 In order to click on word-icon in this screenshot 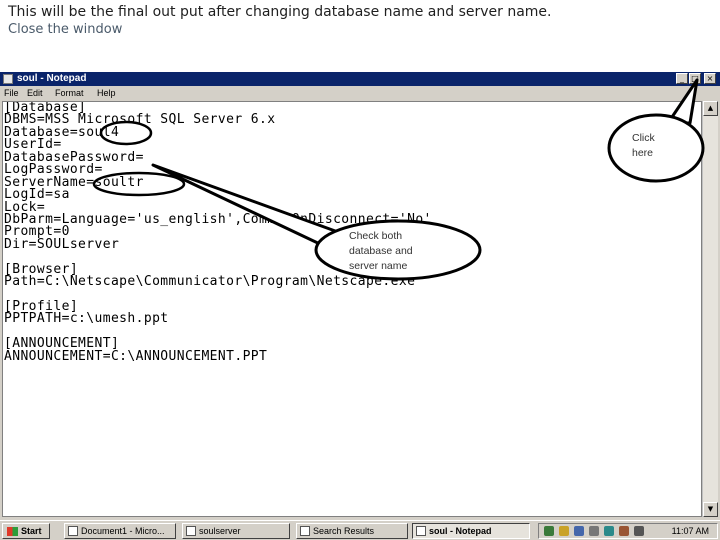, I will do `click(73, 531)`.